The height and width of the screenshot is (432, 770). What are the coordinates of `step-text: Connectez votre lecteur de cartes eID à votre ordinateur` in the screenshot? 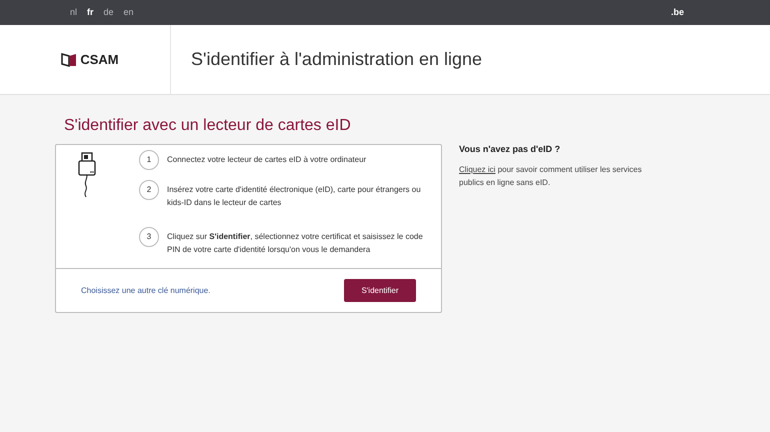 It's located at (266, 160).